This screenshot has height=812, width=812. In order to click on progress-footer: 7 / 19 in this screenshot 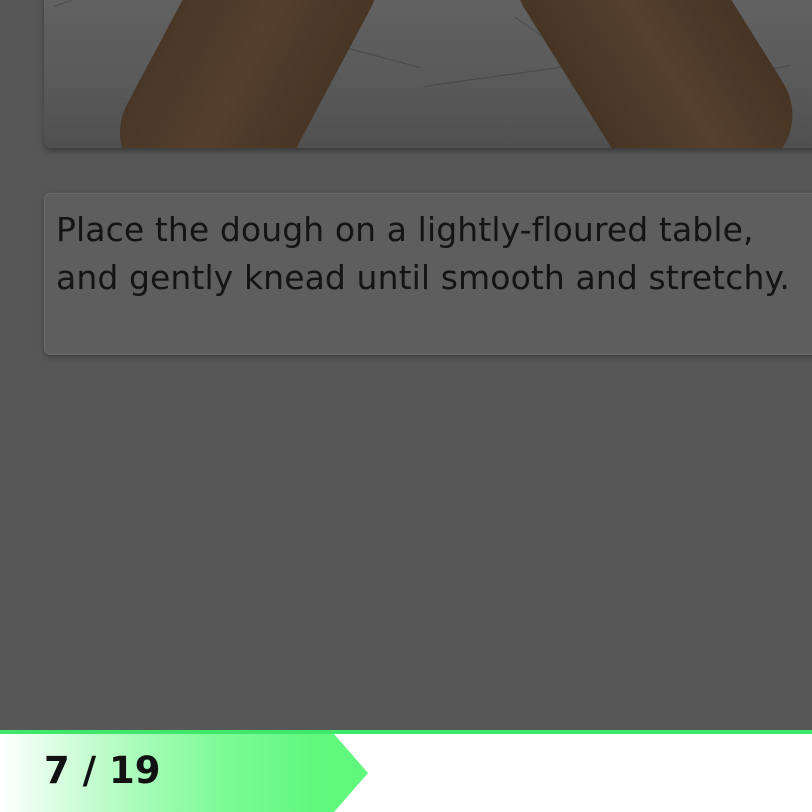, I will do `click(406, 771)`.